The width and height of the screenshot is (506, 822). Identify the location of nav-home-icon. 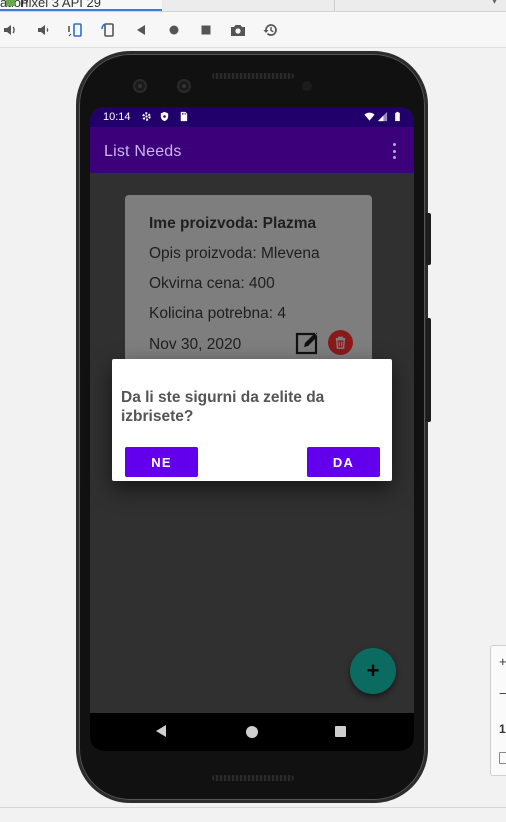
(252, 732).